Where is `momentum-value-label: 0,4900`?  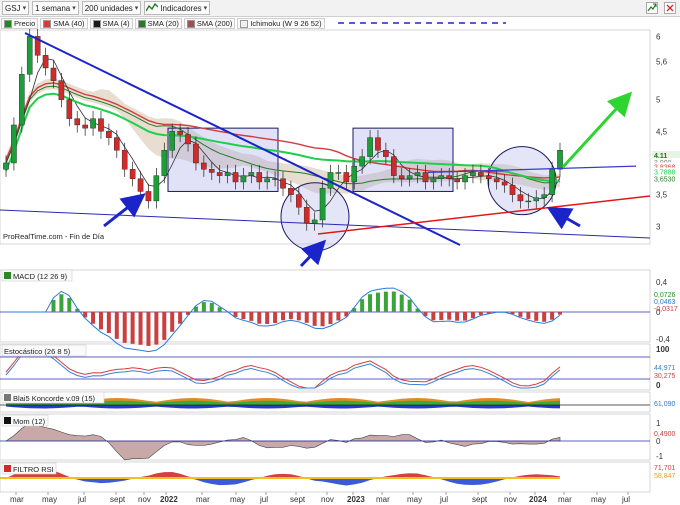
momentum-value-label: 0,4900 is located at coordinates (665, 434).